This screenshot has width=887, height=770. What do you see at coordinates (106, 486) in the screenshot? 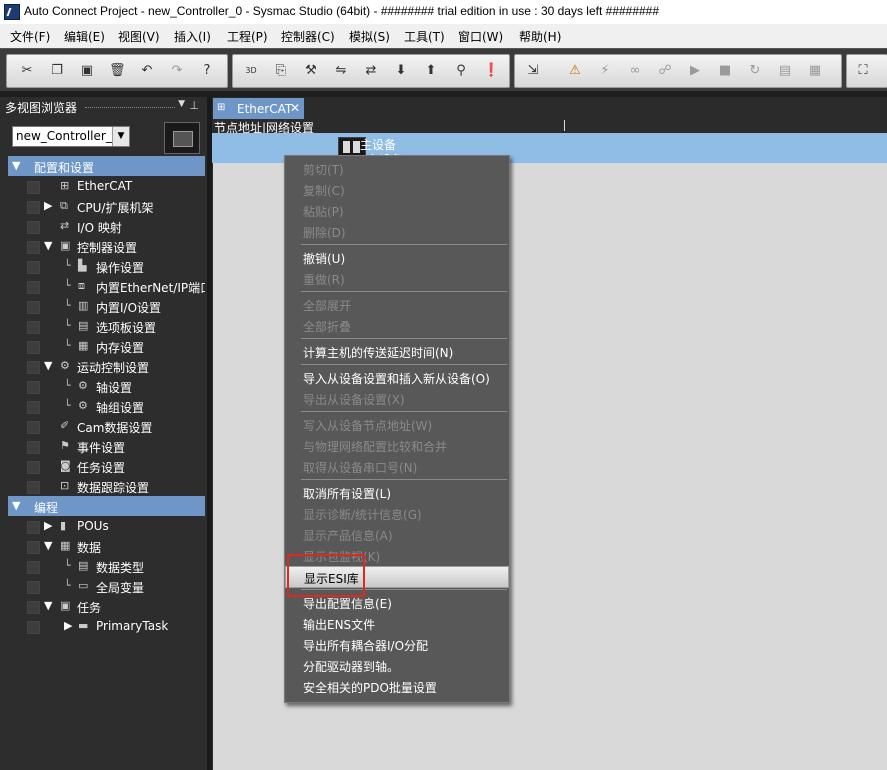
I see `tree-item-data-trace: ⊡ 数据跟踪设置` at bounding box center [106, 486].